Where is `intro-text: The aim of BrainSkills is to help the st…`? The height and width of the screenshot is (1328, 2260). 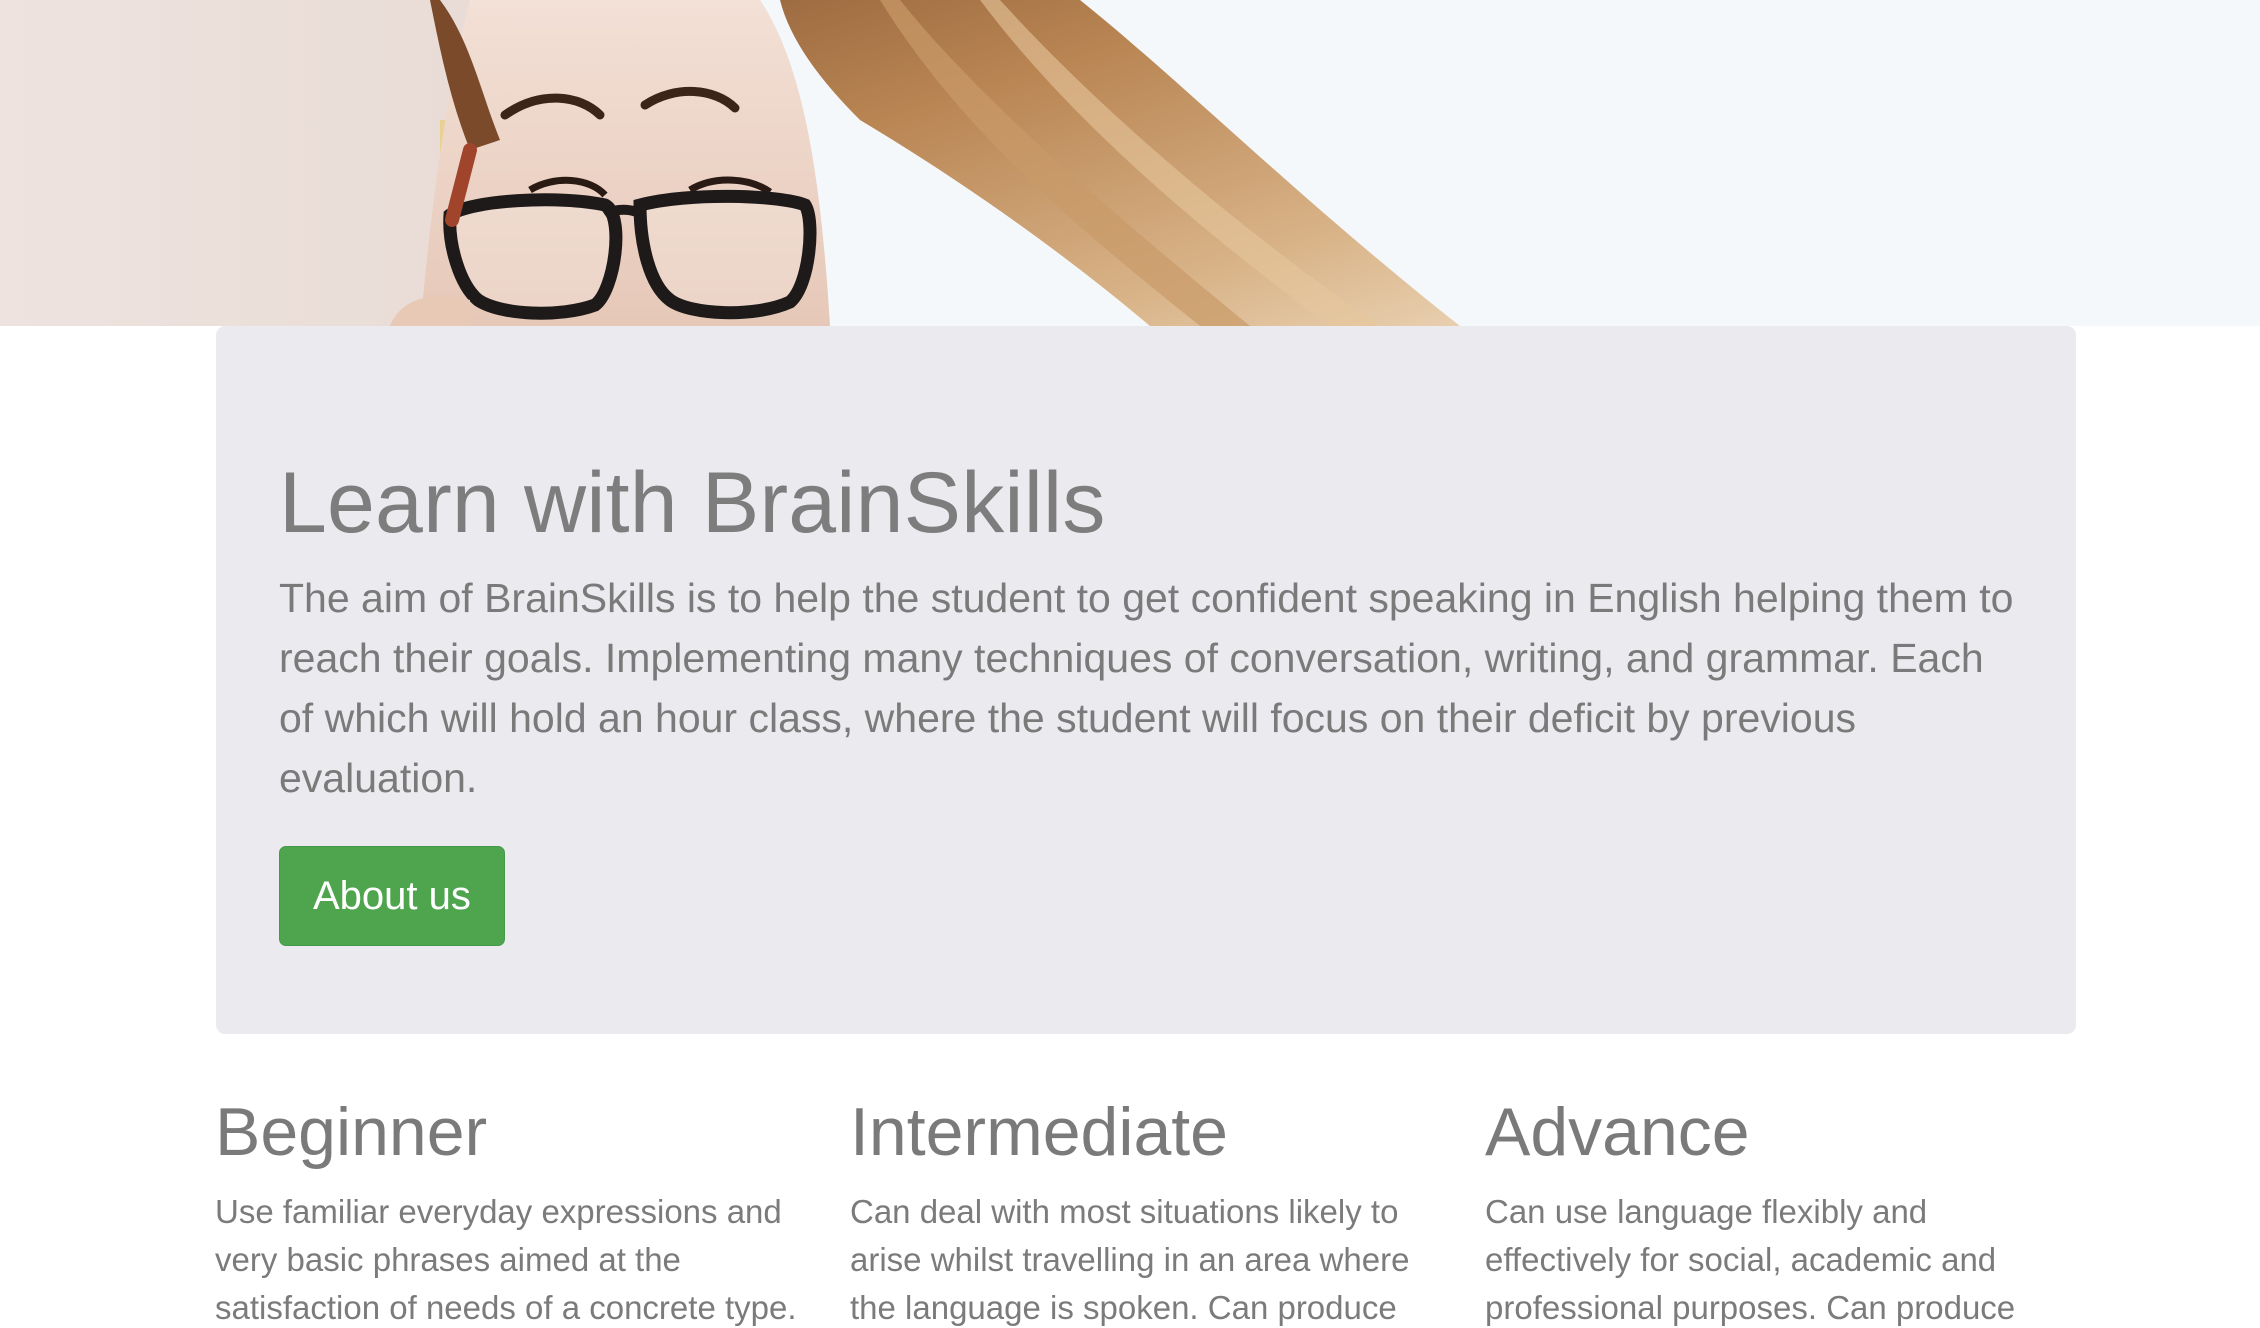
intro-text: The aim of BrainSkills is to help the st… is located at coordinates (1146, 688).